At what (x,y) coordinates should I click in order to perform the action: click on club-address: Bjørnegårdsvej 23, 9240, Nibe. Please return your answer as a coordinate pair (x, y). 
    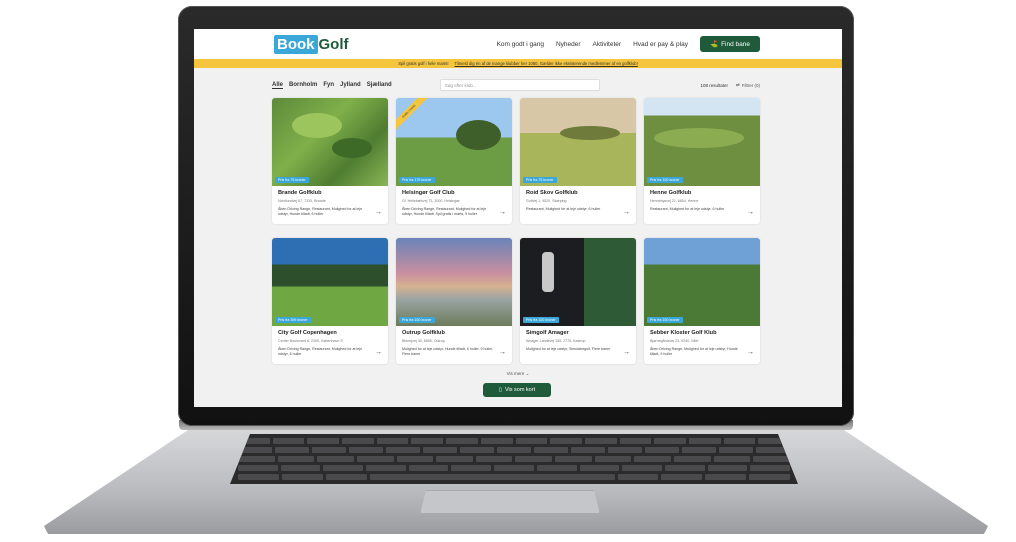
    Looking at the image, I should click on (674, 341).